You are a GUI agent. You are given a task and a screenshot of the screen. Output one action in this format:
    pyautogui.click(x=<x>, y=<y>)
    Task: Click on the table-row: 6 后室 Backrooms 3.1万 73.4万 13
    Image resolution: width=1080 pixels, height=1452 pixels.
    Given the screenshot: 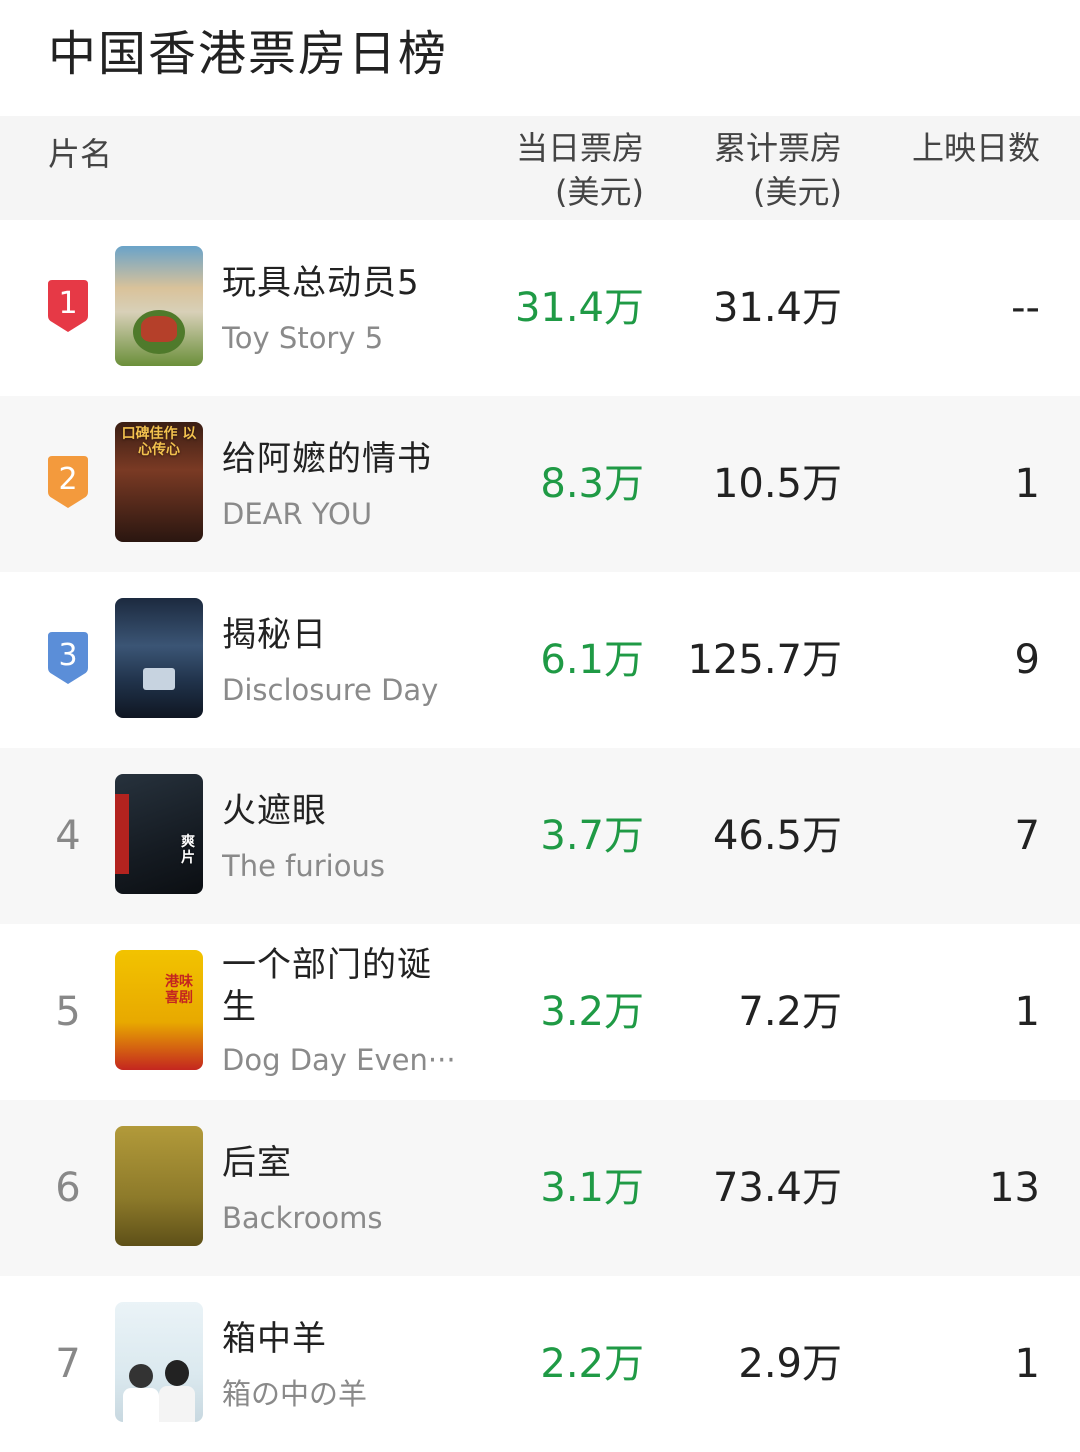 What is the action you would take?
    pyautogui.click(x=540, y=1188)
    